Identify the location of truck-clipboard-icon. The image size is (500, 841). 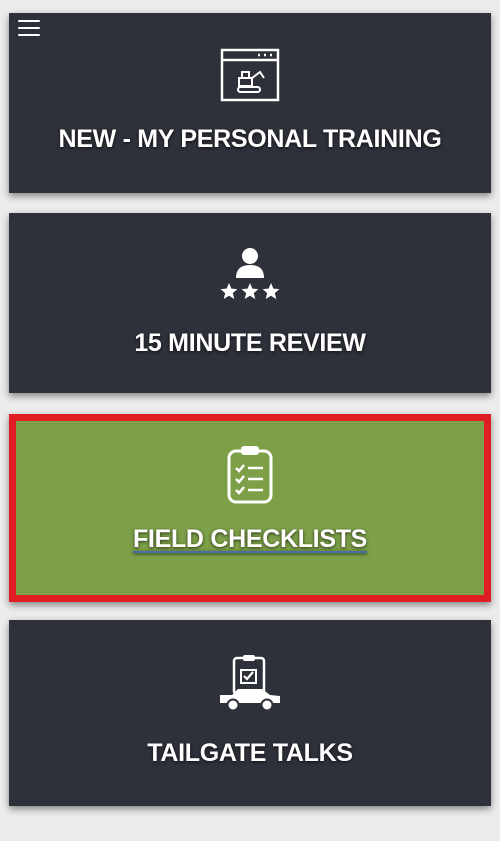
(250, 684).